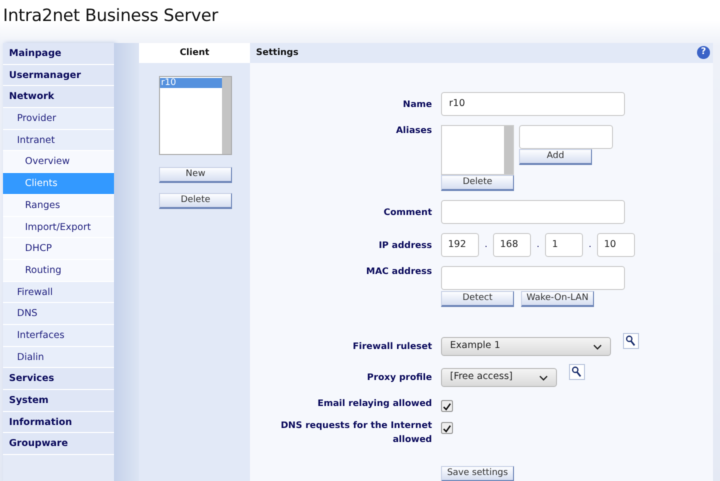  I want to click on sidebar-item: Intranet, so click(58, 141).